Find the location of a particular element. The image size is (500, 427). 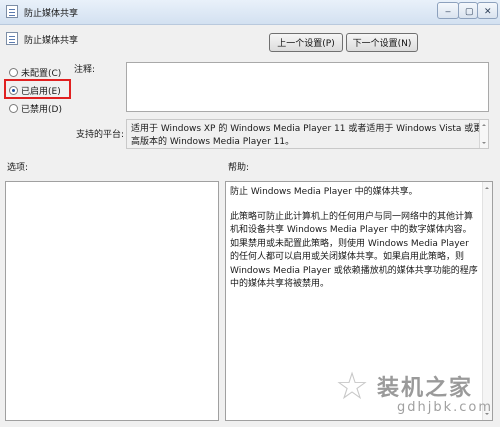

comment-textarea is located at coordinates (307, 87).